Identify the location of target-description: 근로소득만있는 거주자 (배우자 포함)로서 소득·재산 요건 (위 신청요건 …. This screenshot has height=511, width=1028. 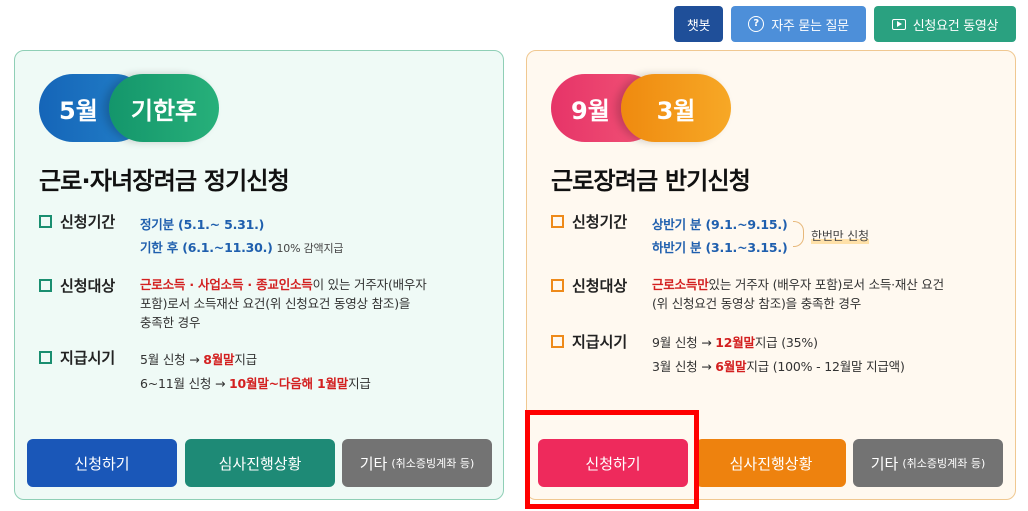
(798, 294).